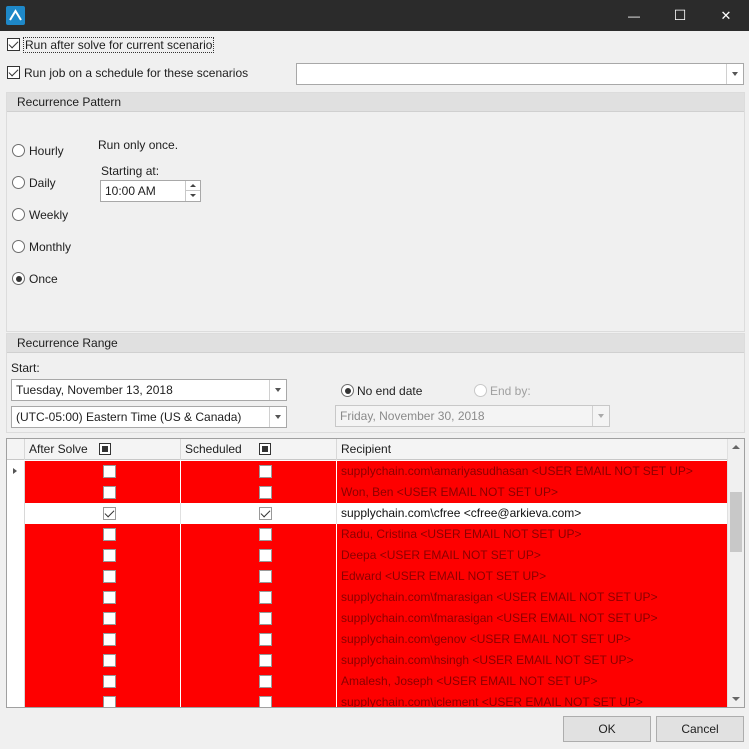 The width and height of the screenshot is (749, 749). Describe the element at coordinates (193, 196) in the screenshot. I see `spin-down-icon` at that location.